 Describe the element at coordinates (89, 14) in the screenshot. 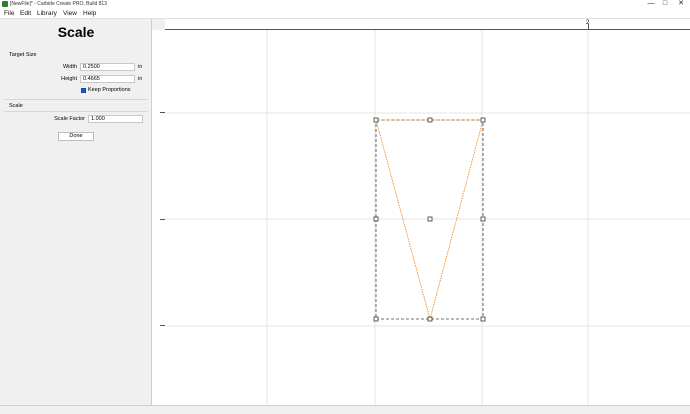

I see `menu-help: Help` at that location.